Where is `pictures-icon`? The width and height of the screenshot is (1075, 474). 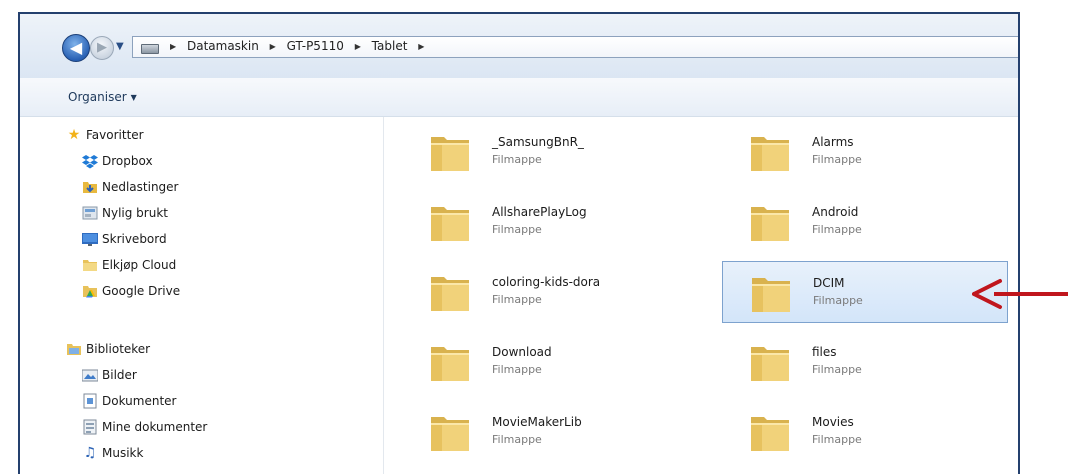 pictures-icon is located at coordinates (90, 375).